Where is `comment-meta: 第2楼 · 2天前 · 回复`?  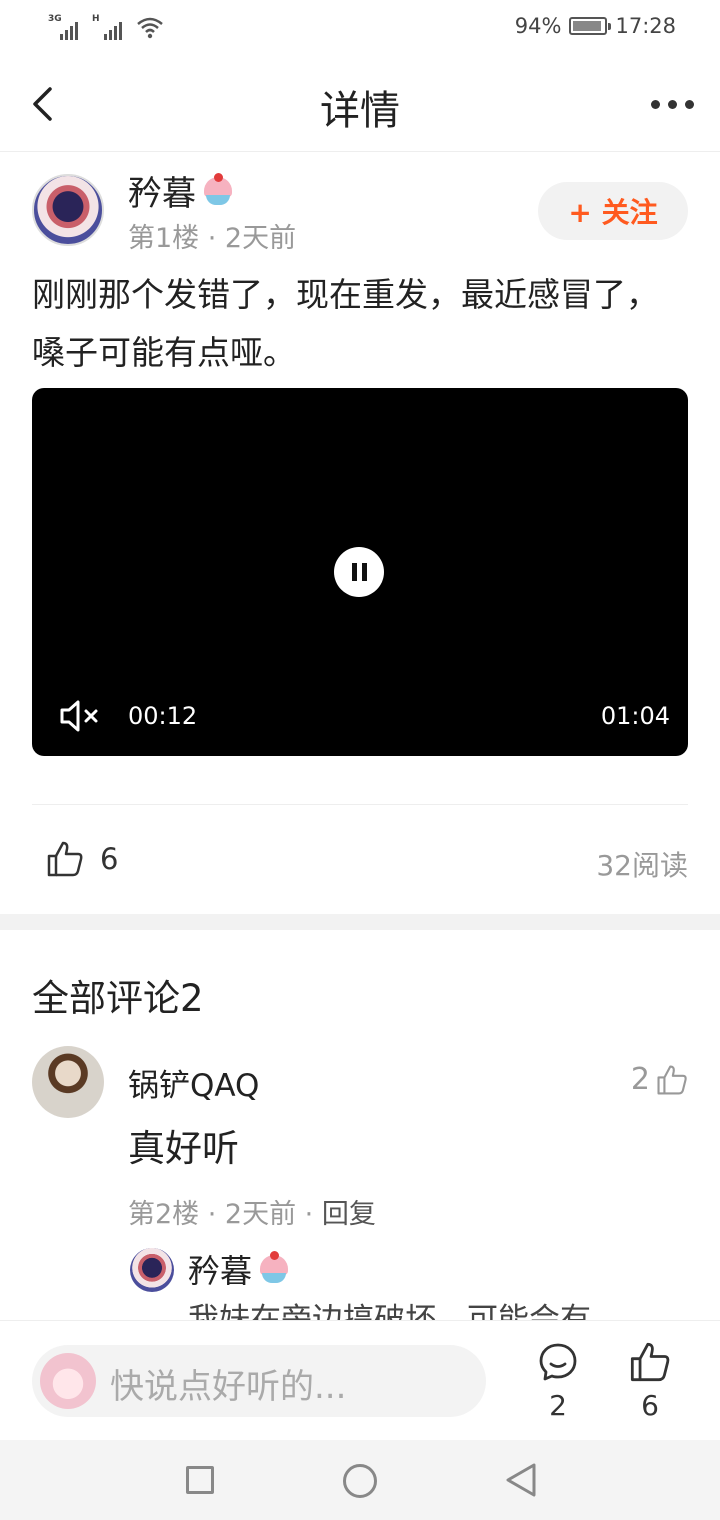
comment-meta: 第2楼 · 2天前 · 回复 is located at coordinates (252, 1211).